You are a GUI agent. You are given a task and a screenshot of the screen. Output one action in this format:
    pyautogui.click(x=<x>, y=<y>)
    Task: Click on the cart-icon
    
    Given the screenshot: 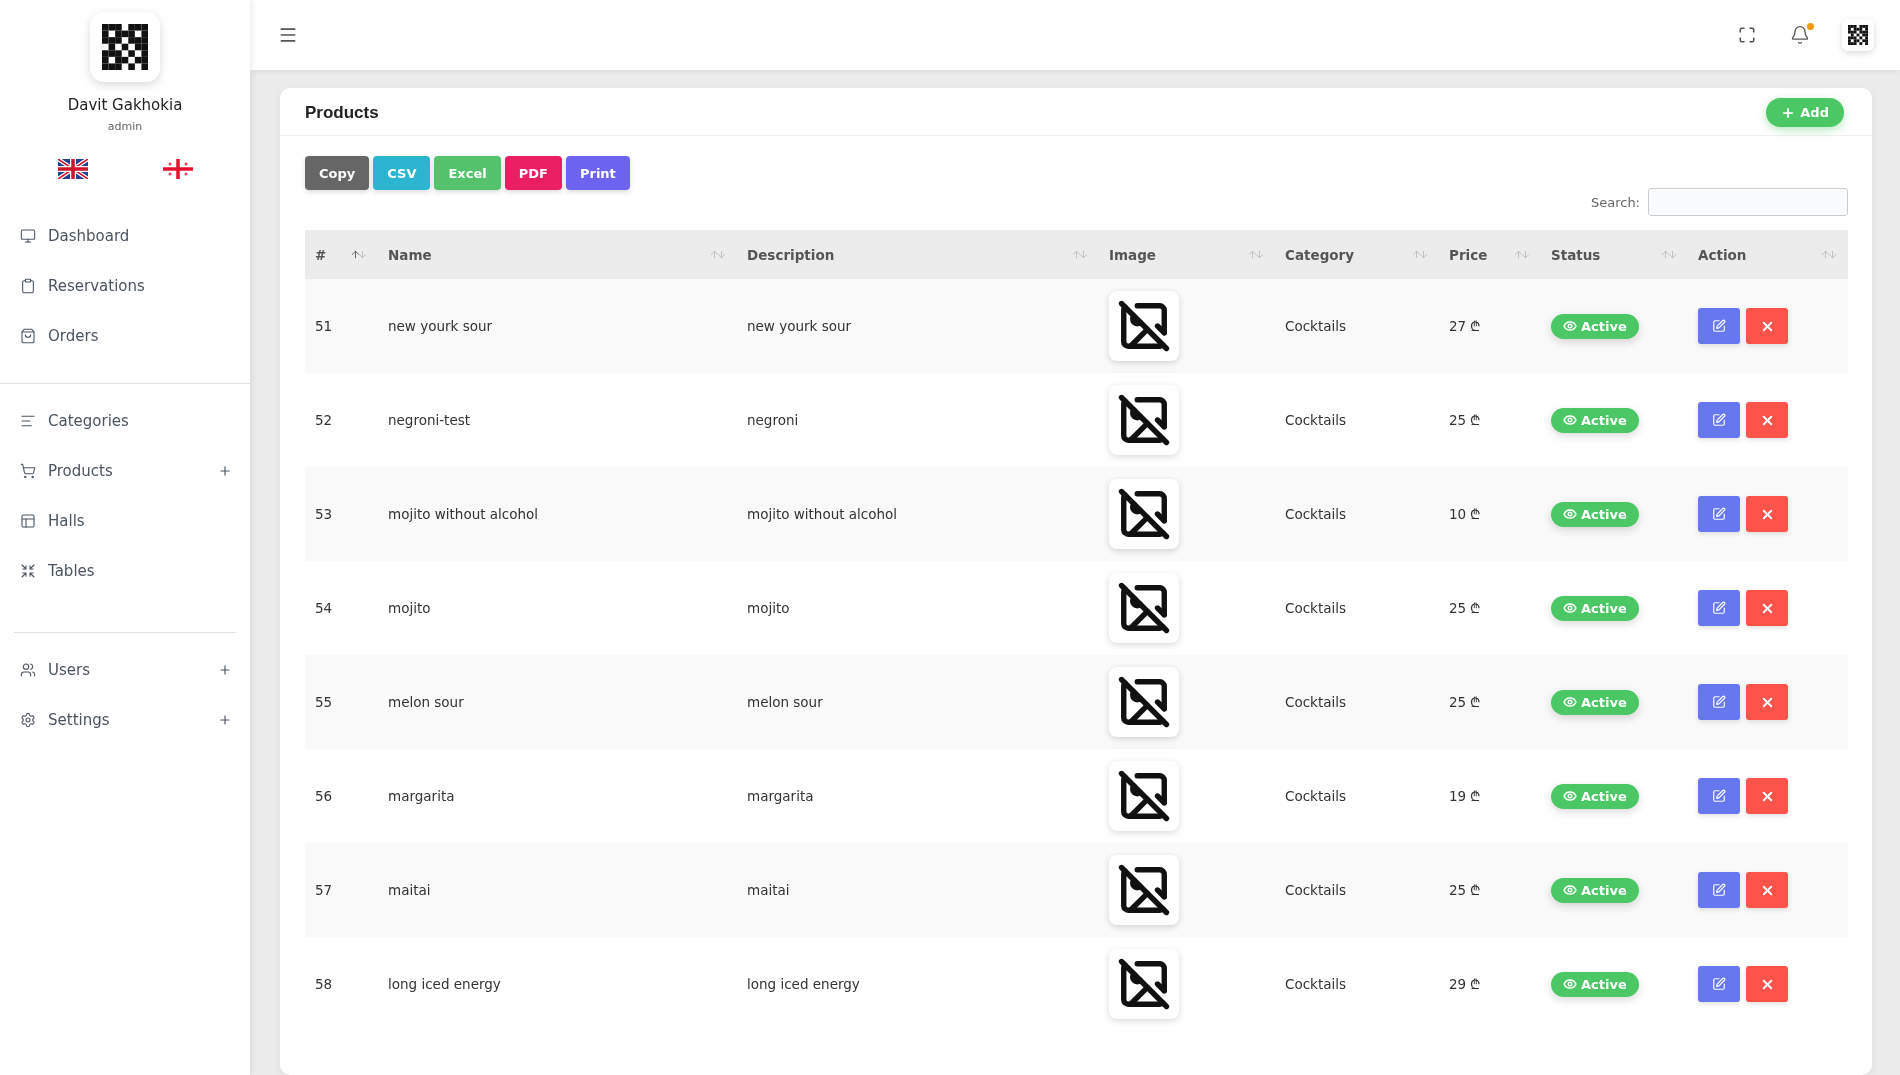 What is the action you would take?
    pyautogui.click(x=28, y=471)
    